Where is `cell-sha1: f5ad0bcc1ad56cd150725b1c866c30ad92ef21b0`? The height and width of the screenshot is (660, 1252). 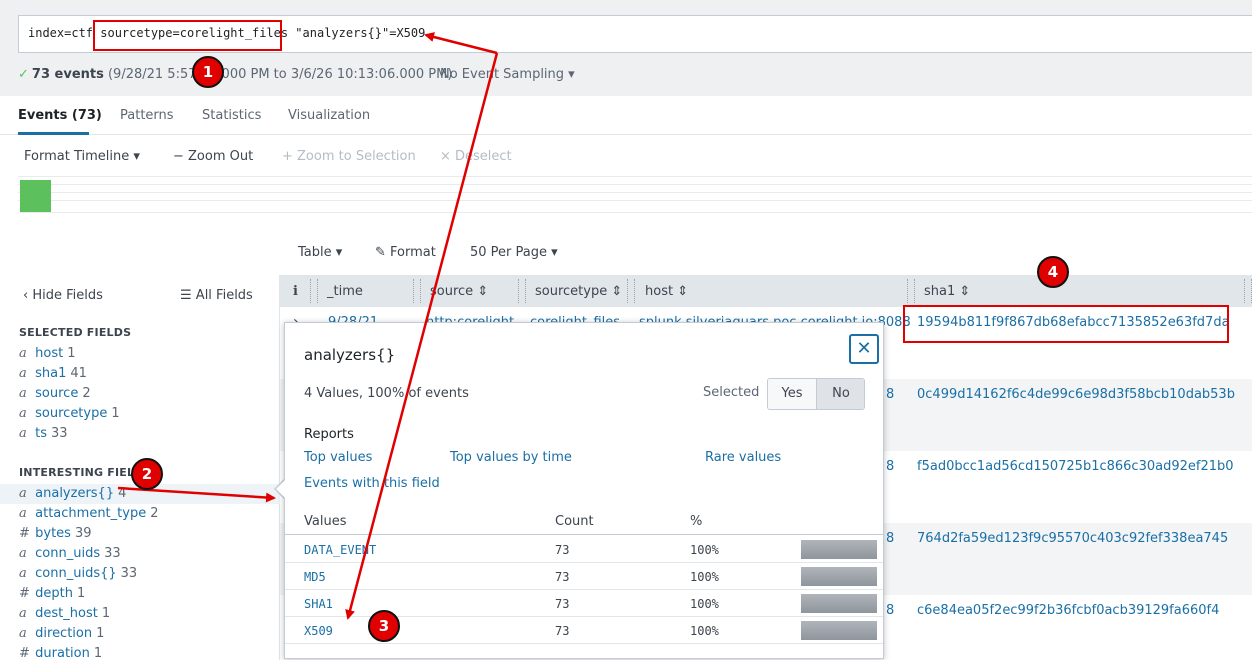 cell-sha1: f5ad0bcc1ad56cd150725b1c866c30ad92ef21b0 is located at coordinates (1075, 466).